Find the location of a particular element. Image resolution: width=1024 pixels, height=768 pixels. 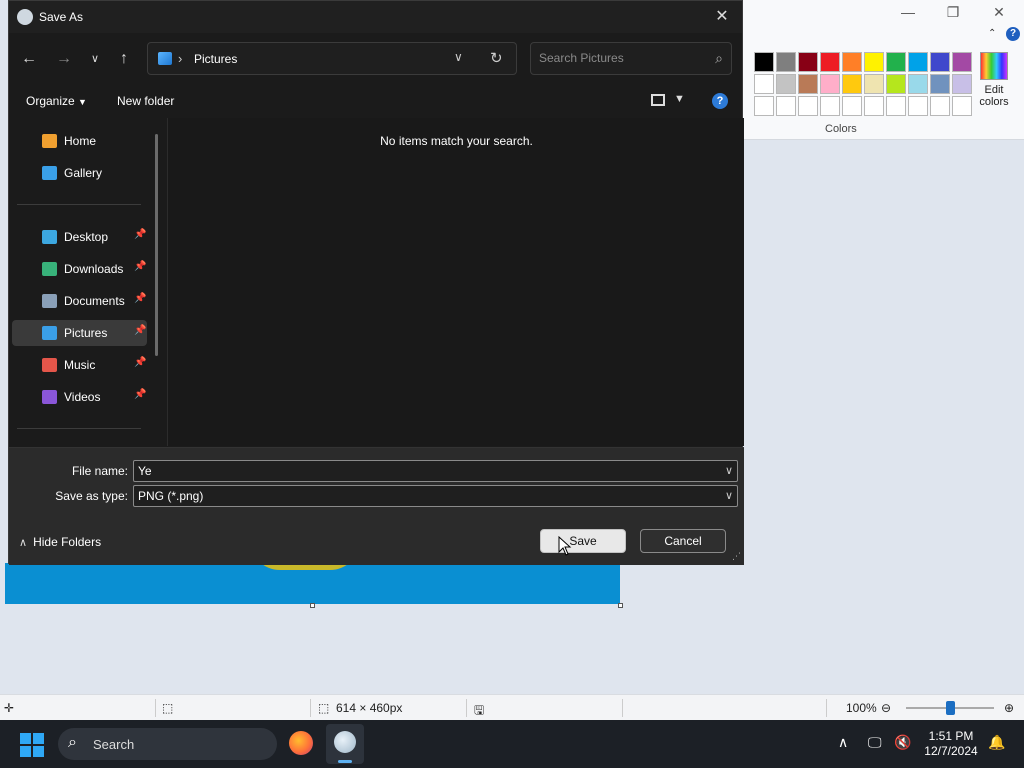

volume-muted-icon: 🔇 is located at coordinates (902, 742).